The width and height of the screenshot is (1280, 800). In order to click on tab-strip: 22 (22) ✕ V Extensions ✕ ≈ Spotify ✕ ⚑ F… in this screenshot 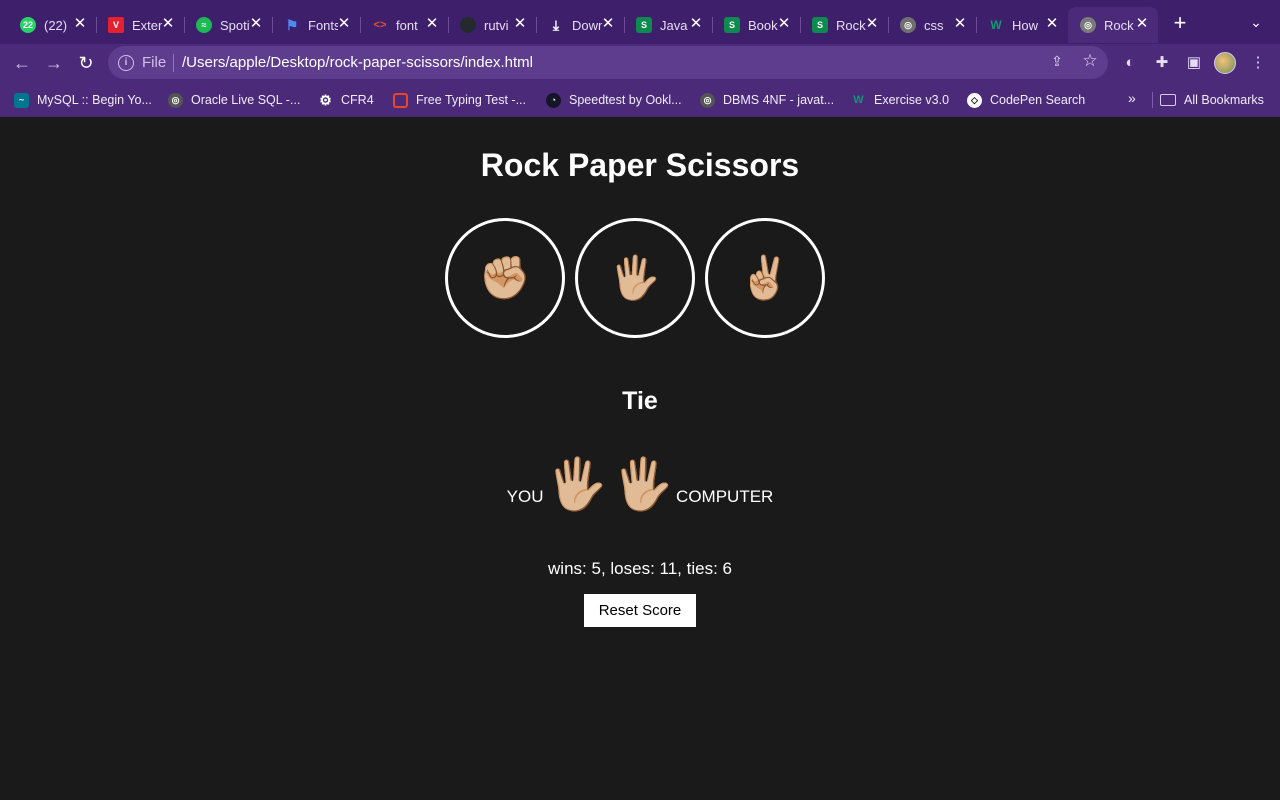, I will do `click(640, 22)`.